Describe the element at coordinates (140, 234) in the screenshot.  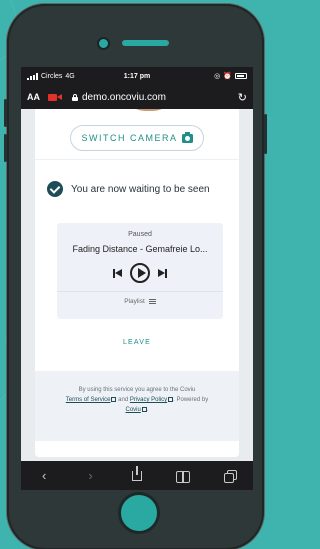
I see `player-status: Paused` at that location.